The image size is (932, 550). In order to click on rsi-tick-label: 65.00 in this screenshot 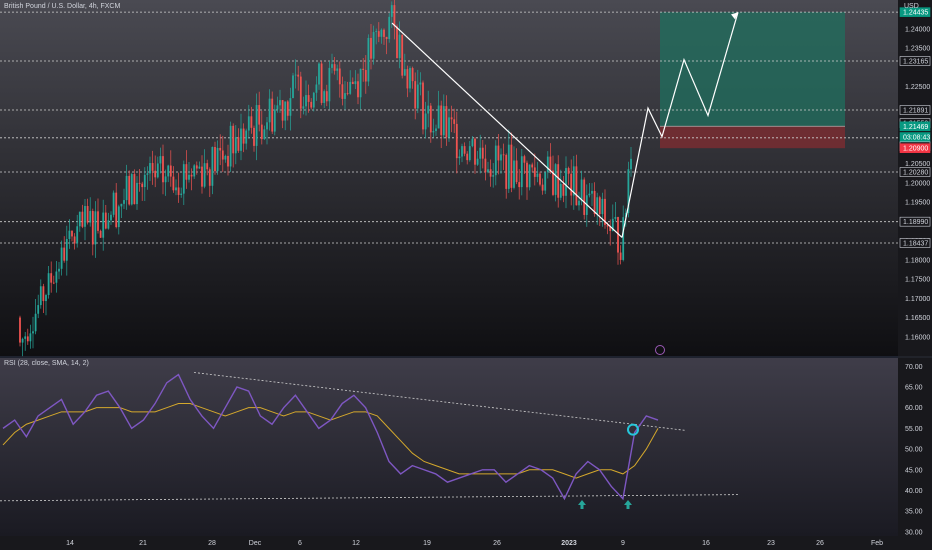, I will do `click(914, 387)`.